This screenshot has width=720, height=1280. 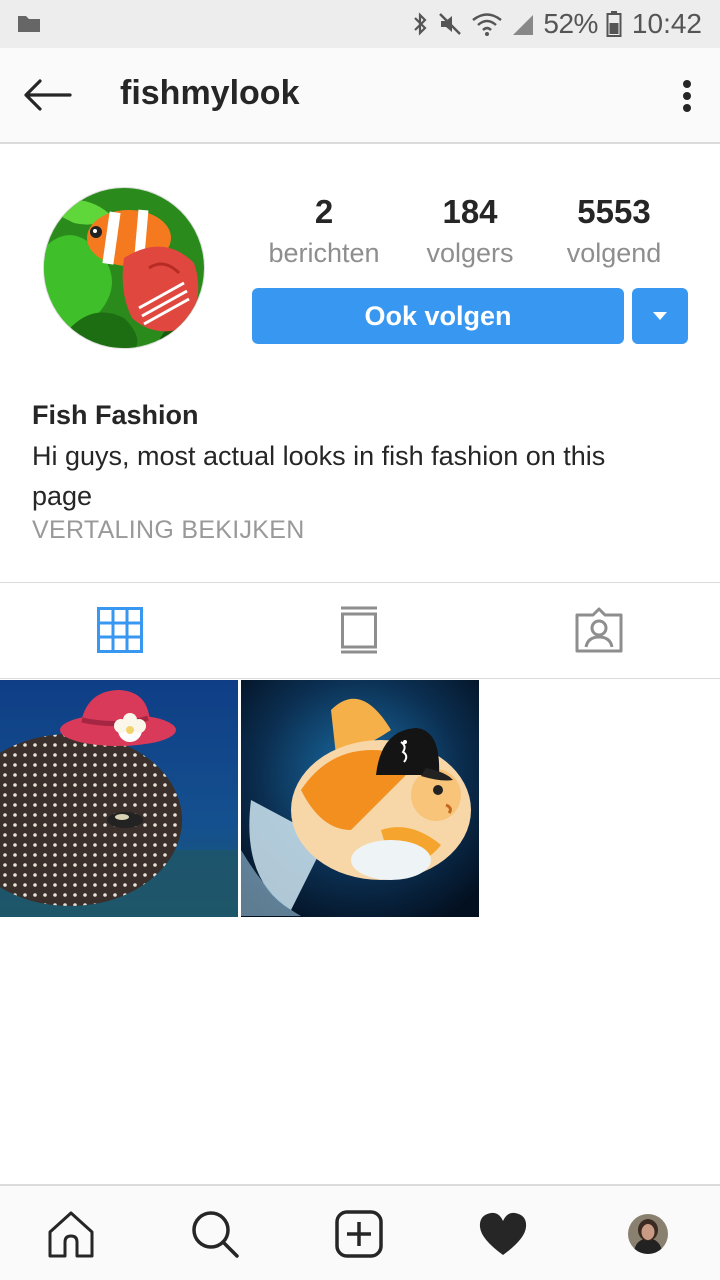 I want to click on add-post-icon, so click(x=359, y=1234).